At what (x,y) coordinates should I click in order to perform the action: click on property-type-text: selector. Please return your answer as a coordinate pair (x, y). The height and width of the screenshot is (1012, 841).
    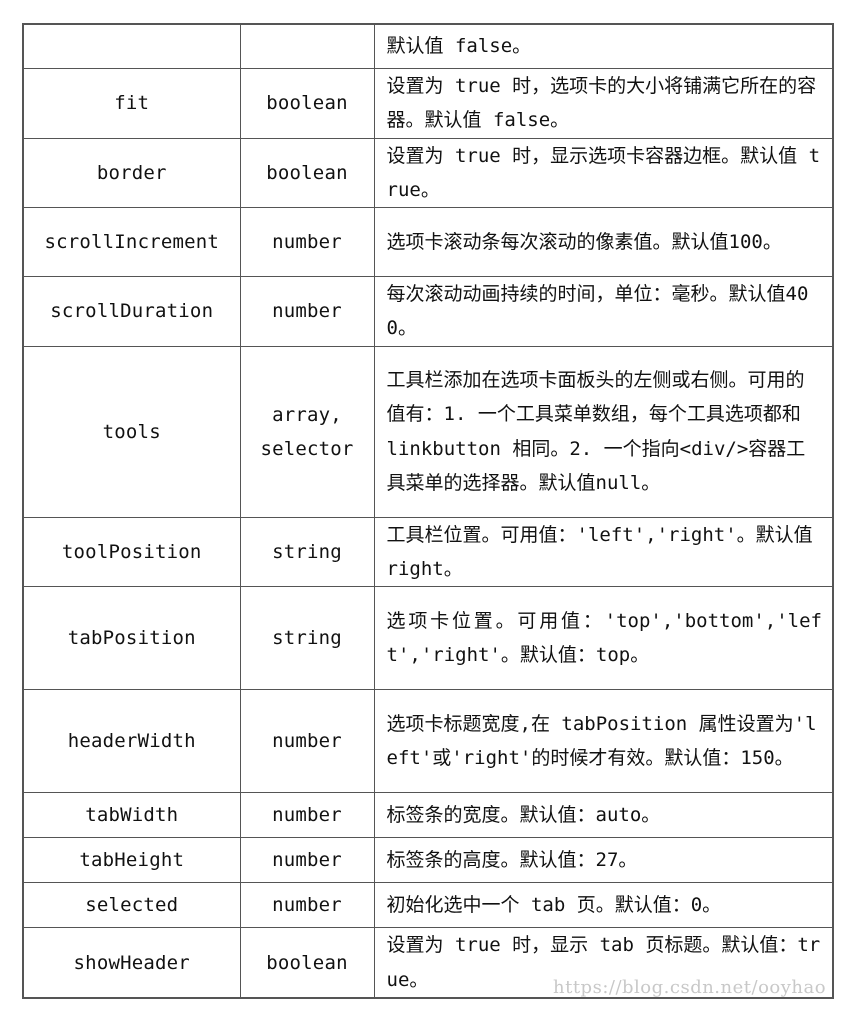
    Looking at the image, I should click on (307, 448).